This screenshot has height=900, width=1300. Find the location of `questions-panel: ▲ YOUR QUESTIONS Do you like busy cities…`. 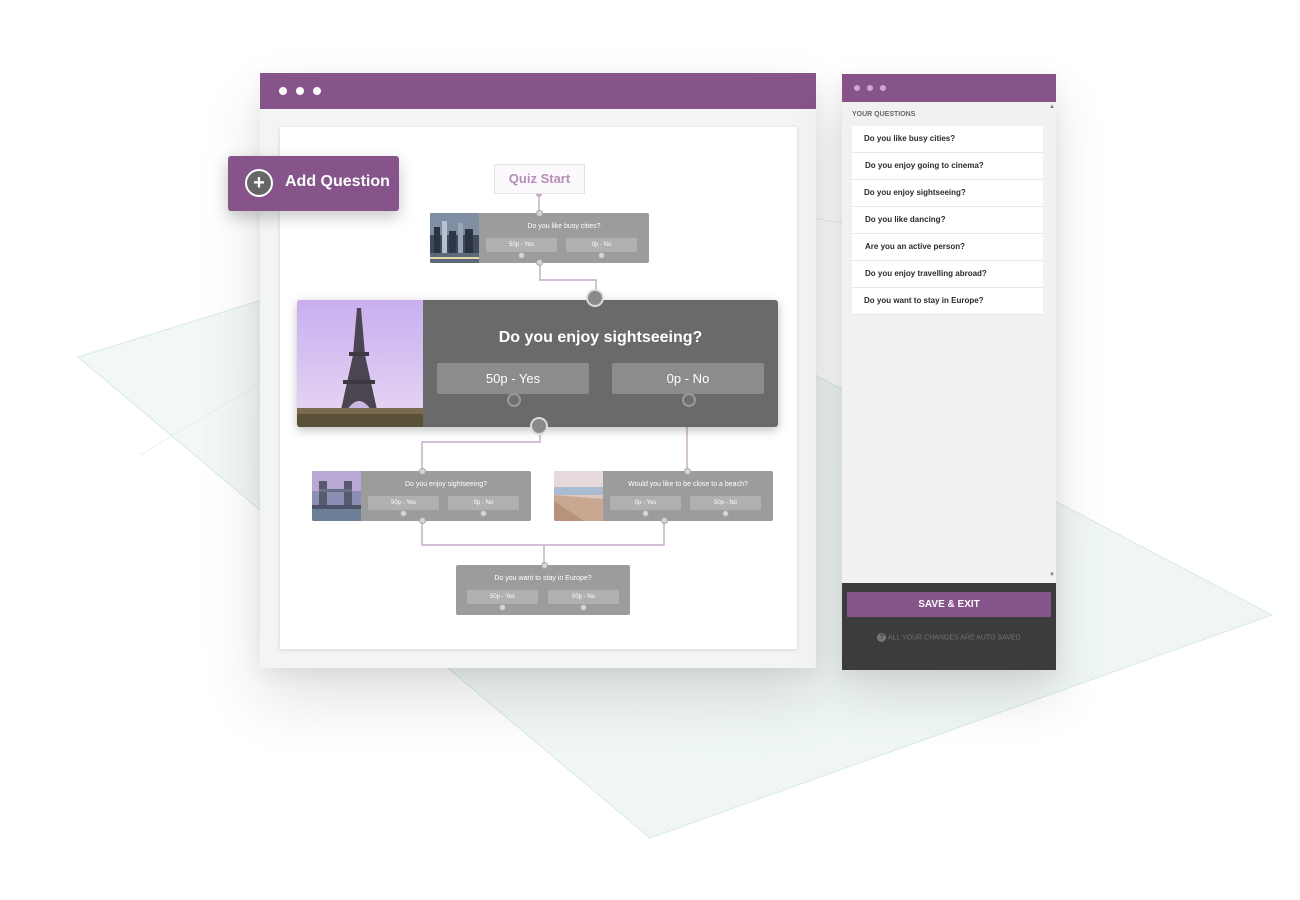

questions-panel: ▲ YOUR QUESTIONS Do you like busy cities… is located at coordinates (949, 372).